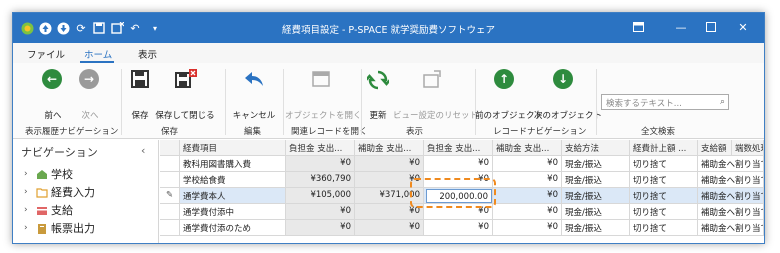  Describe the element at coordinates (743, 27) in the screenshot. I see `close-icon: ✕` at that location.